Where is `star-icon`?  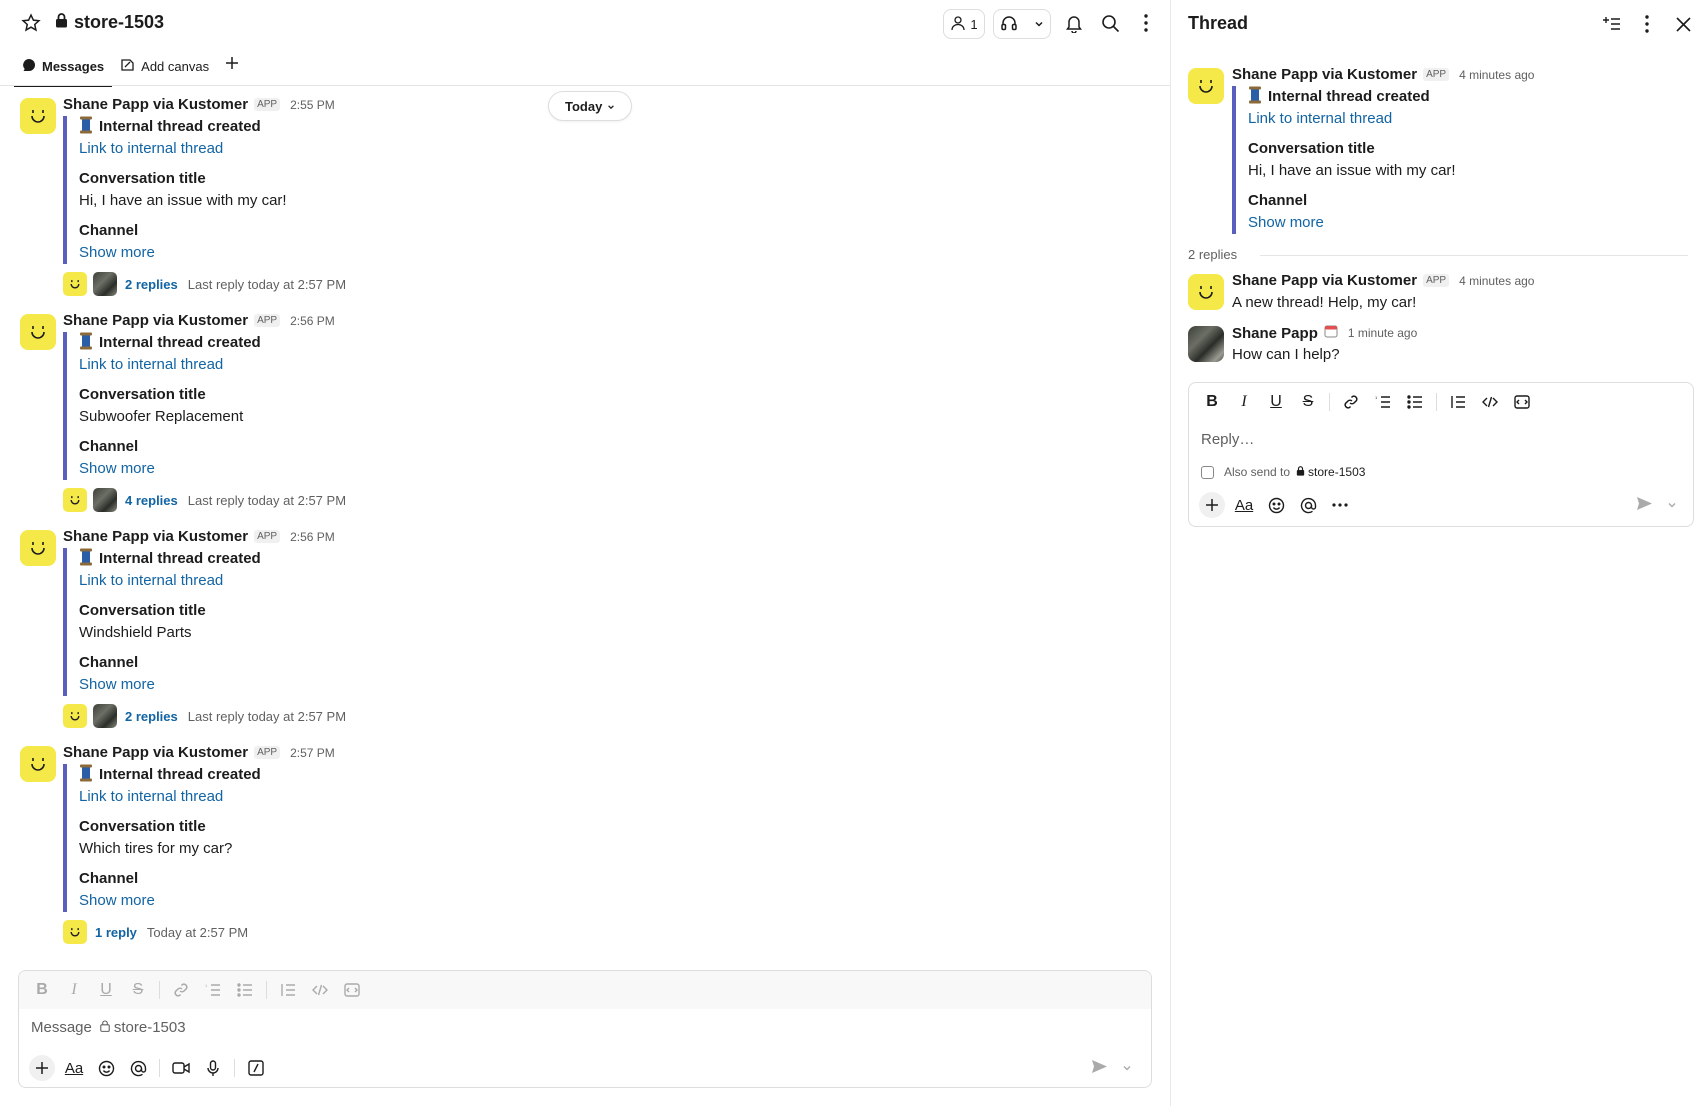 star-icon is located at coordinates (31, 23).